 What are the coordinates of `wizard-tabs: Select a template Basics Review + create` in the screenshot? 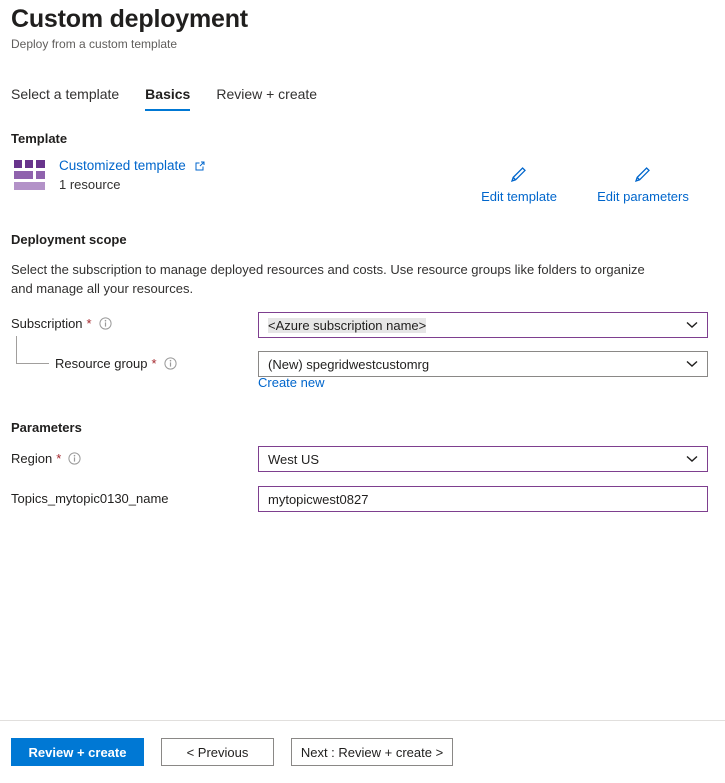 It's located at (177, 98).